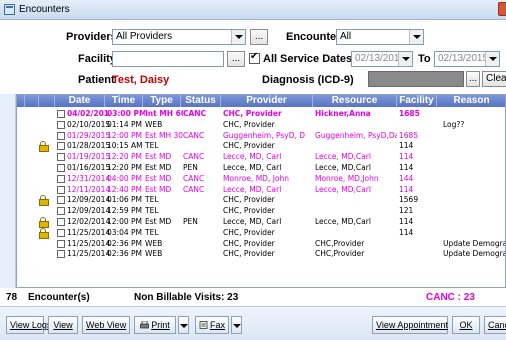 The image size is (506, 340). Describe the element at coordinates (308, 80) in the screenshot. I see `diagnosis-label: Diagnosis (ICD-9)` at that location.